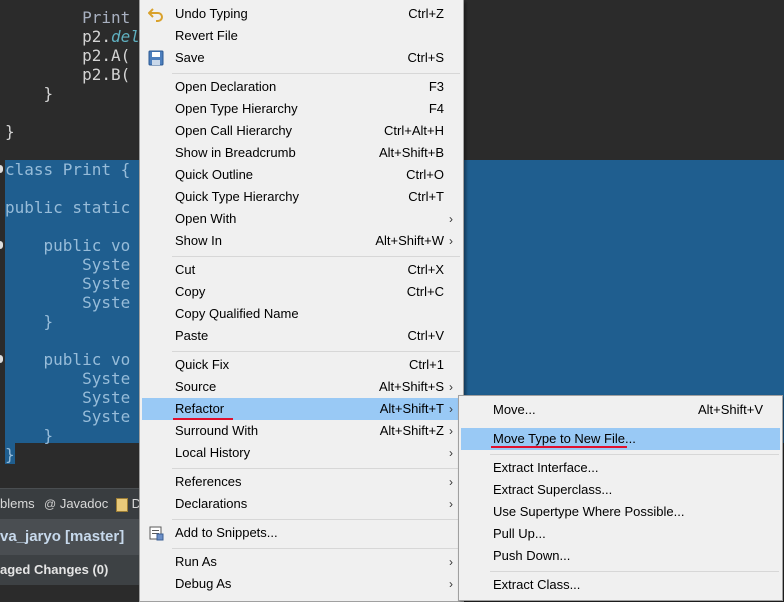  What do you see at coordinates (425, 174) in the screenshot?
I see `menu-item-shortcut: Ctrl+O` at bounding box center [425, 174].